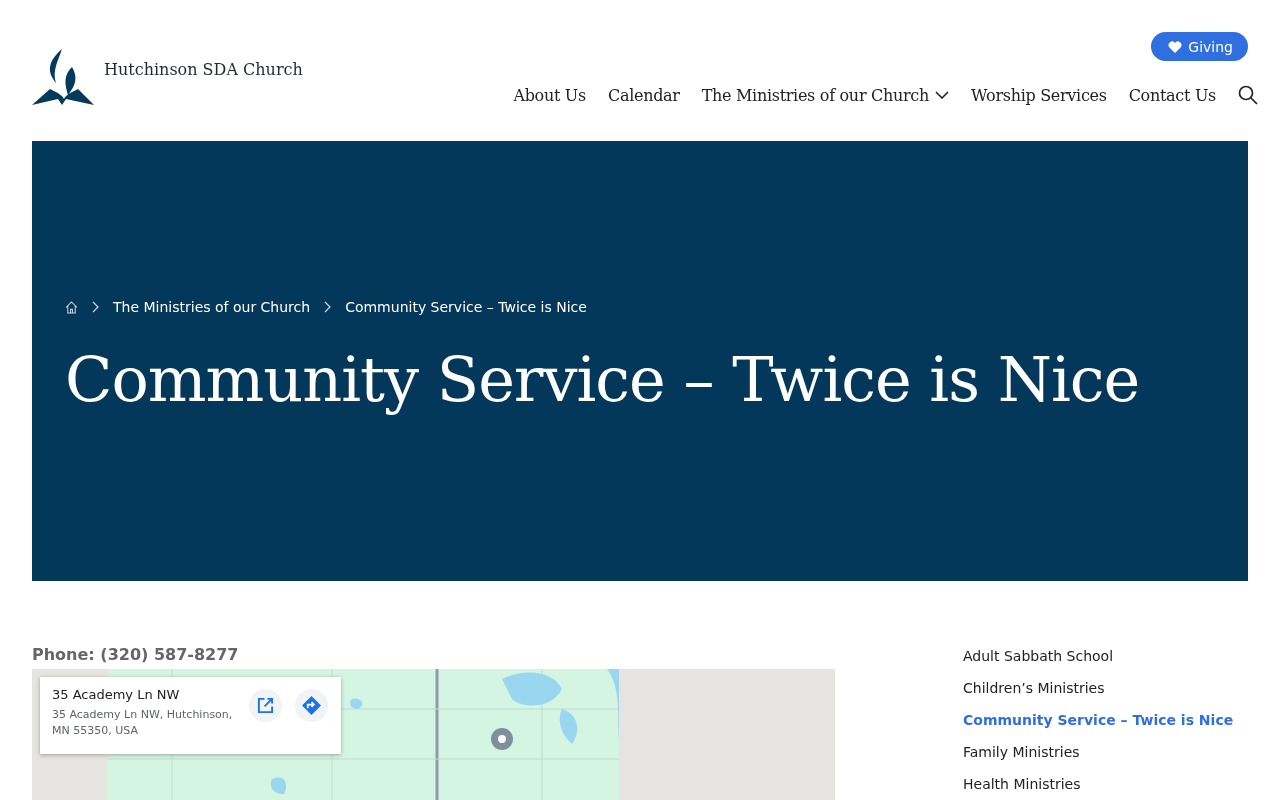  Describe the element at coordinates (1105, 656) in the screenshot. I see `sidebar-link: Adult Sabbath School` at that location.